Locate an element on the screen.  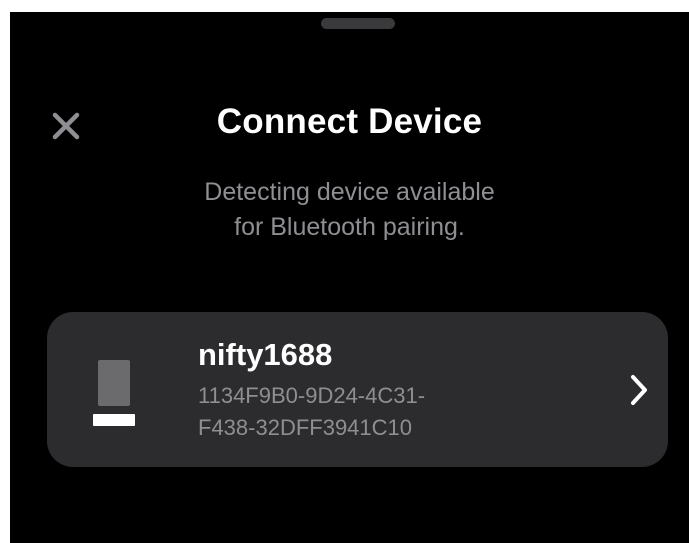
subtitle-line-2: for Bluetooth pairing. is located at coordinates (349, 227).